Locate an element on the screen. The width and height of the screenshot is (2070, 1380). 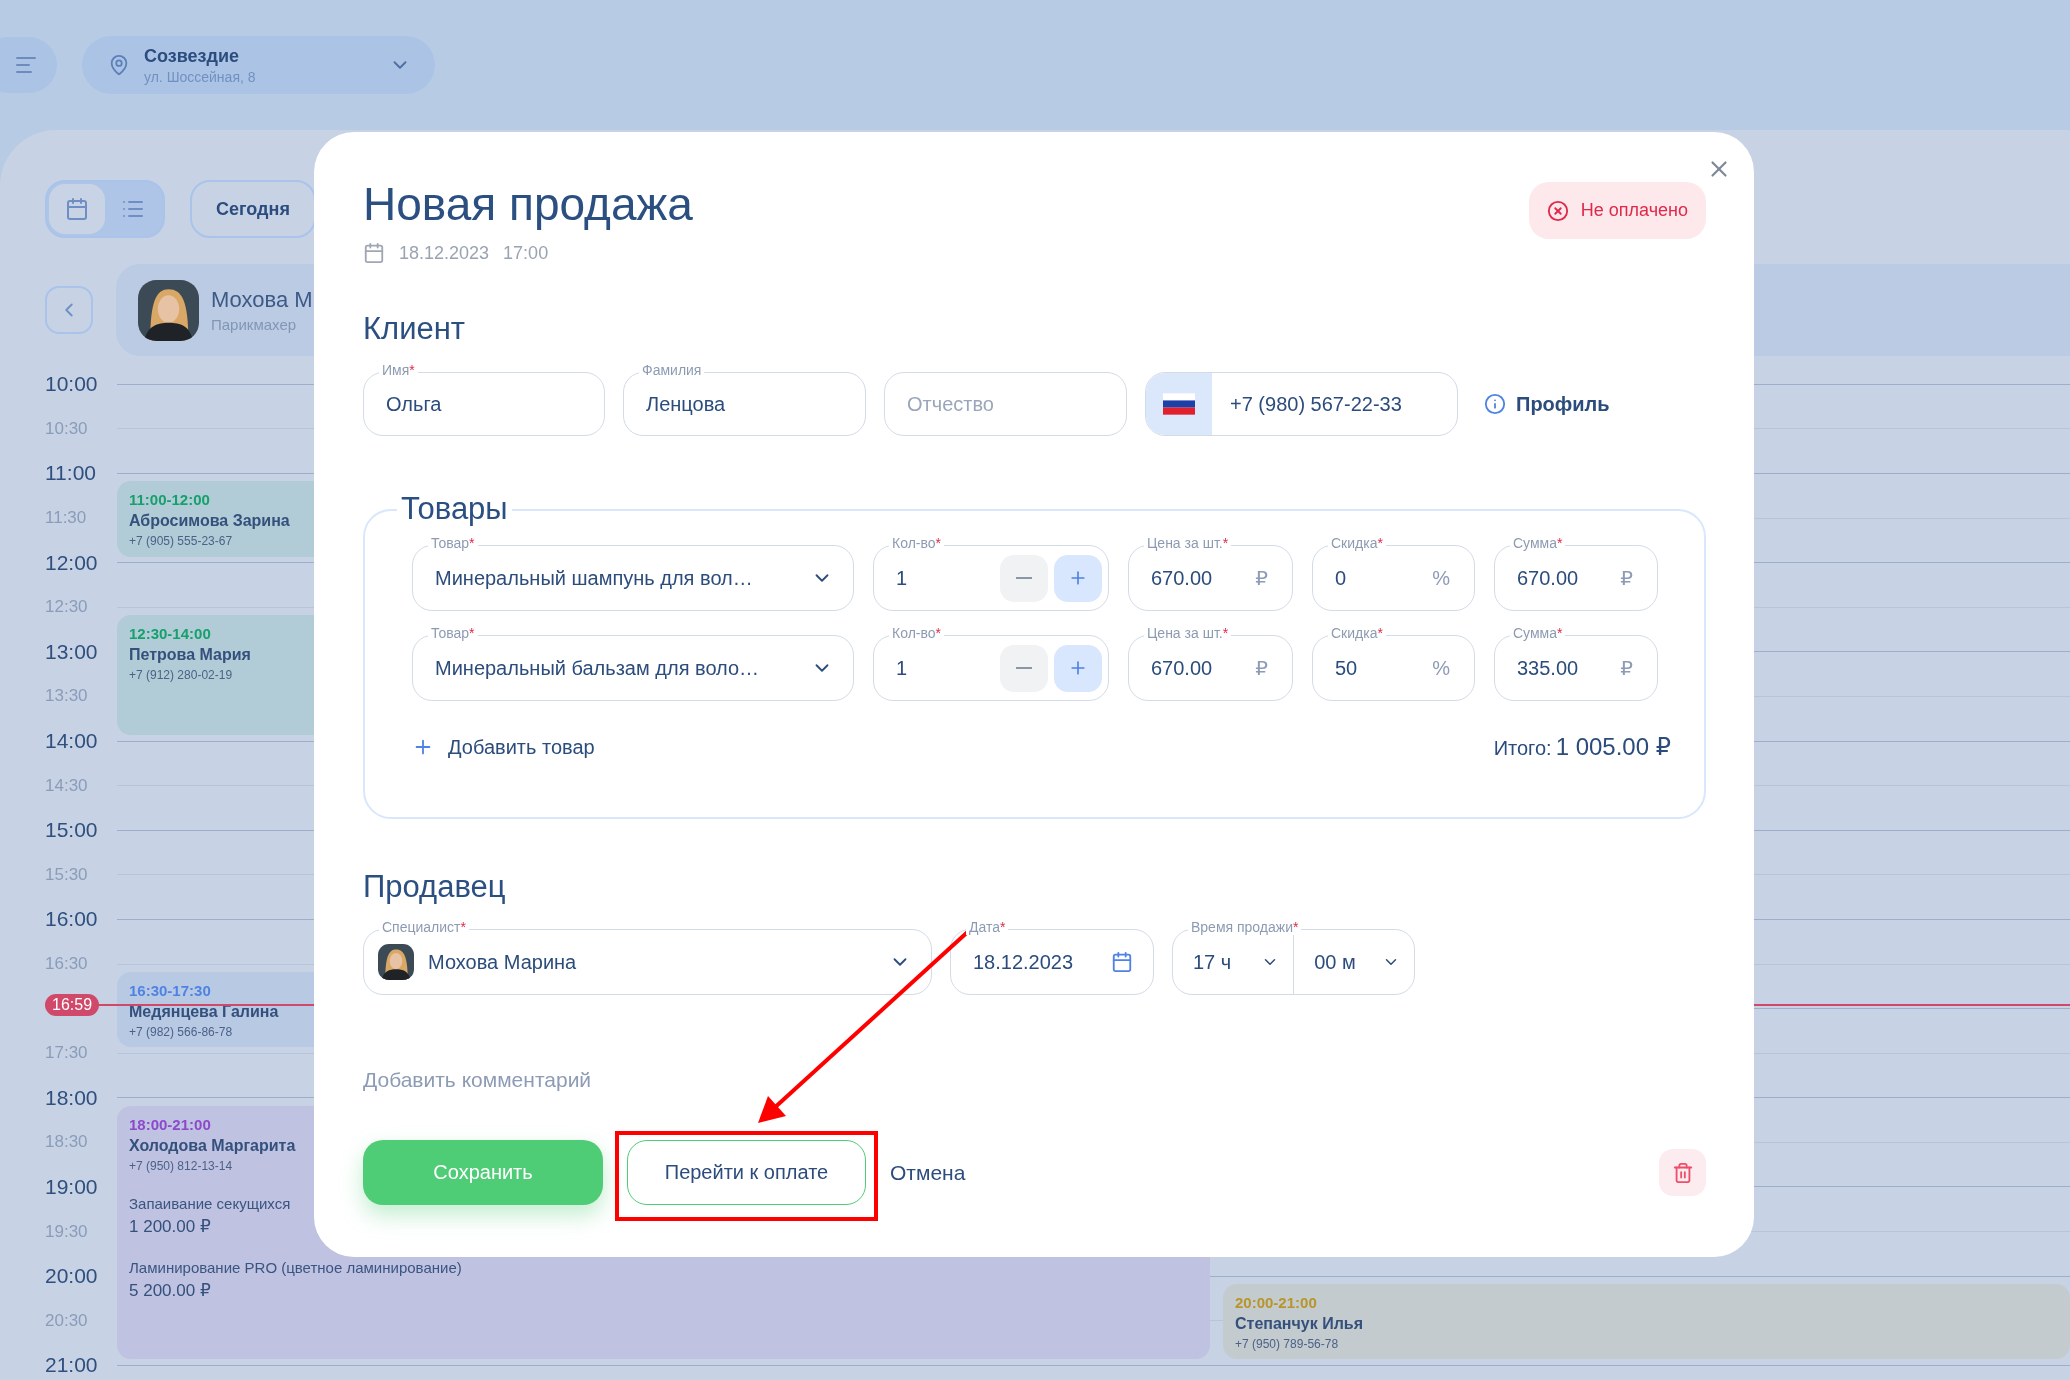
time-label: 20:30 is located at coordinates (66, 1320).